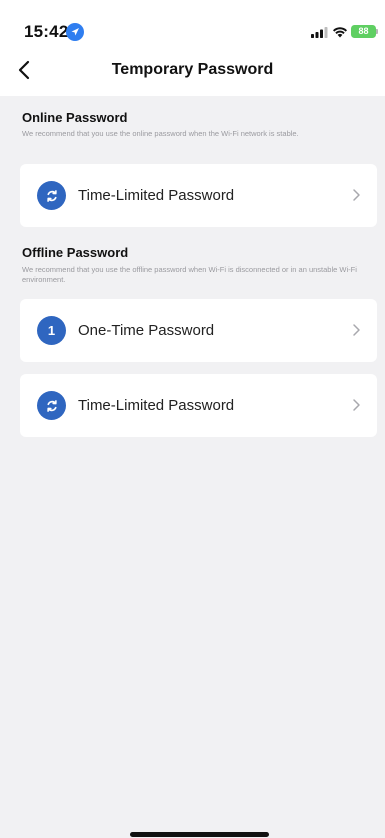 The height and width of the screenshot is (838, 385). I want to click on home-indicator, so click(199, 834).